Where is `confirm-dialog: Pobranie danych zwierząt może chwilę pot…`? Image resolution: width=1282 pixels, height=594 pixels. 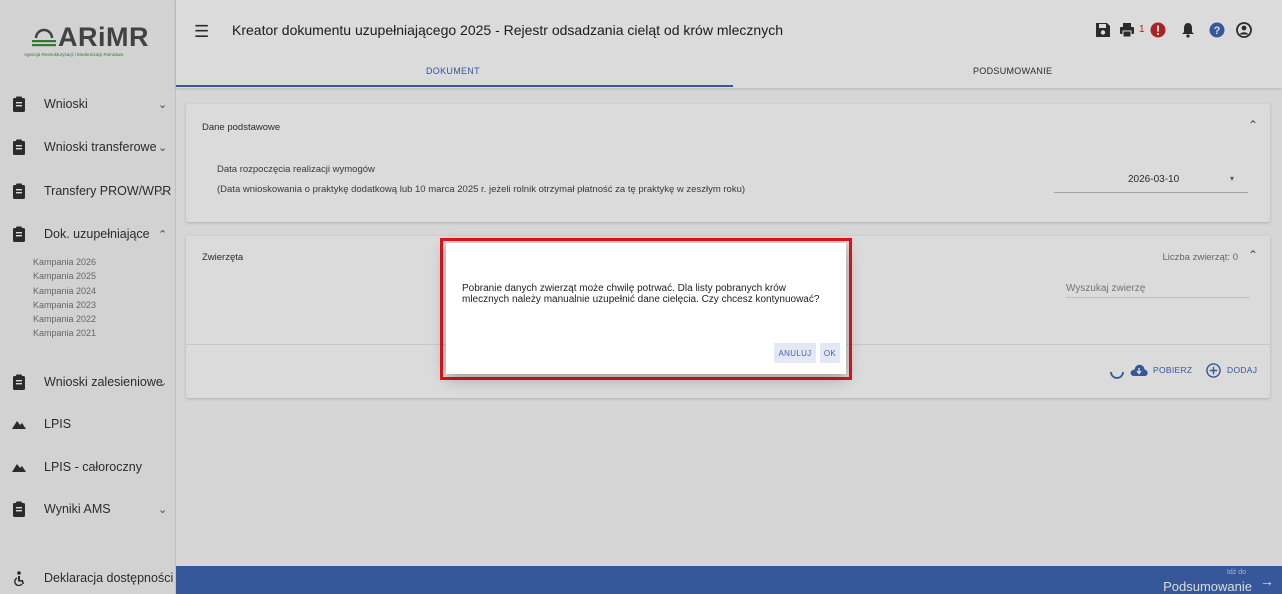 confirm-dialog: Pobranie danych zwierząt może chwilę pot… is located at coordinates (646, 308).